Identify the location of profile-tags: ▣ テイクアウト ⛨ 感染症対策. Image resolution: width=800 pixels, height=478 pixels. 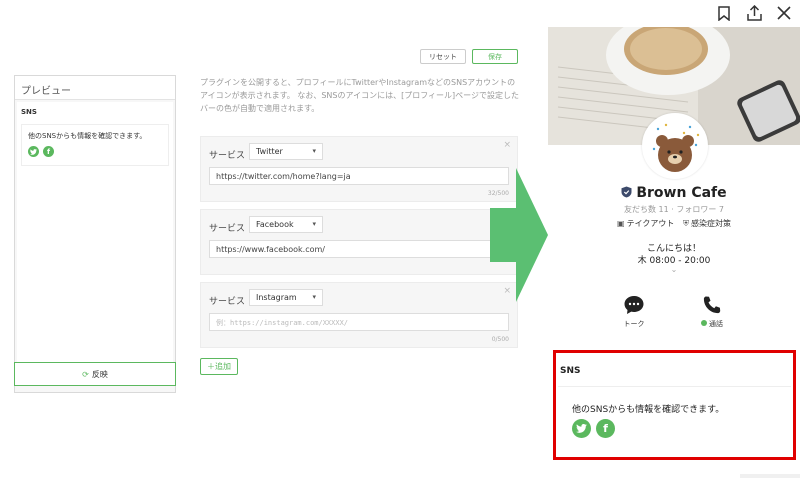
(674, 223).